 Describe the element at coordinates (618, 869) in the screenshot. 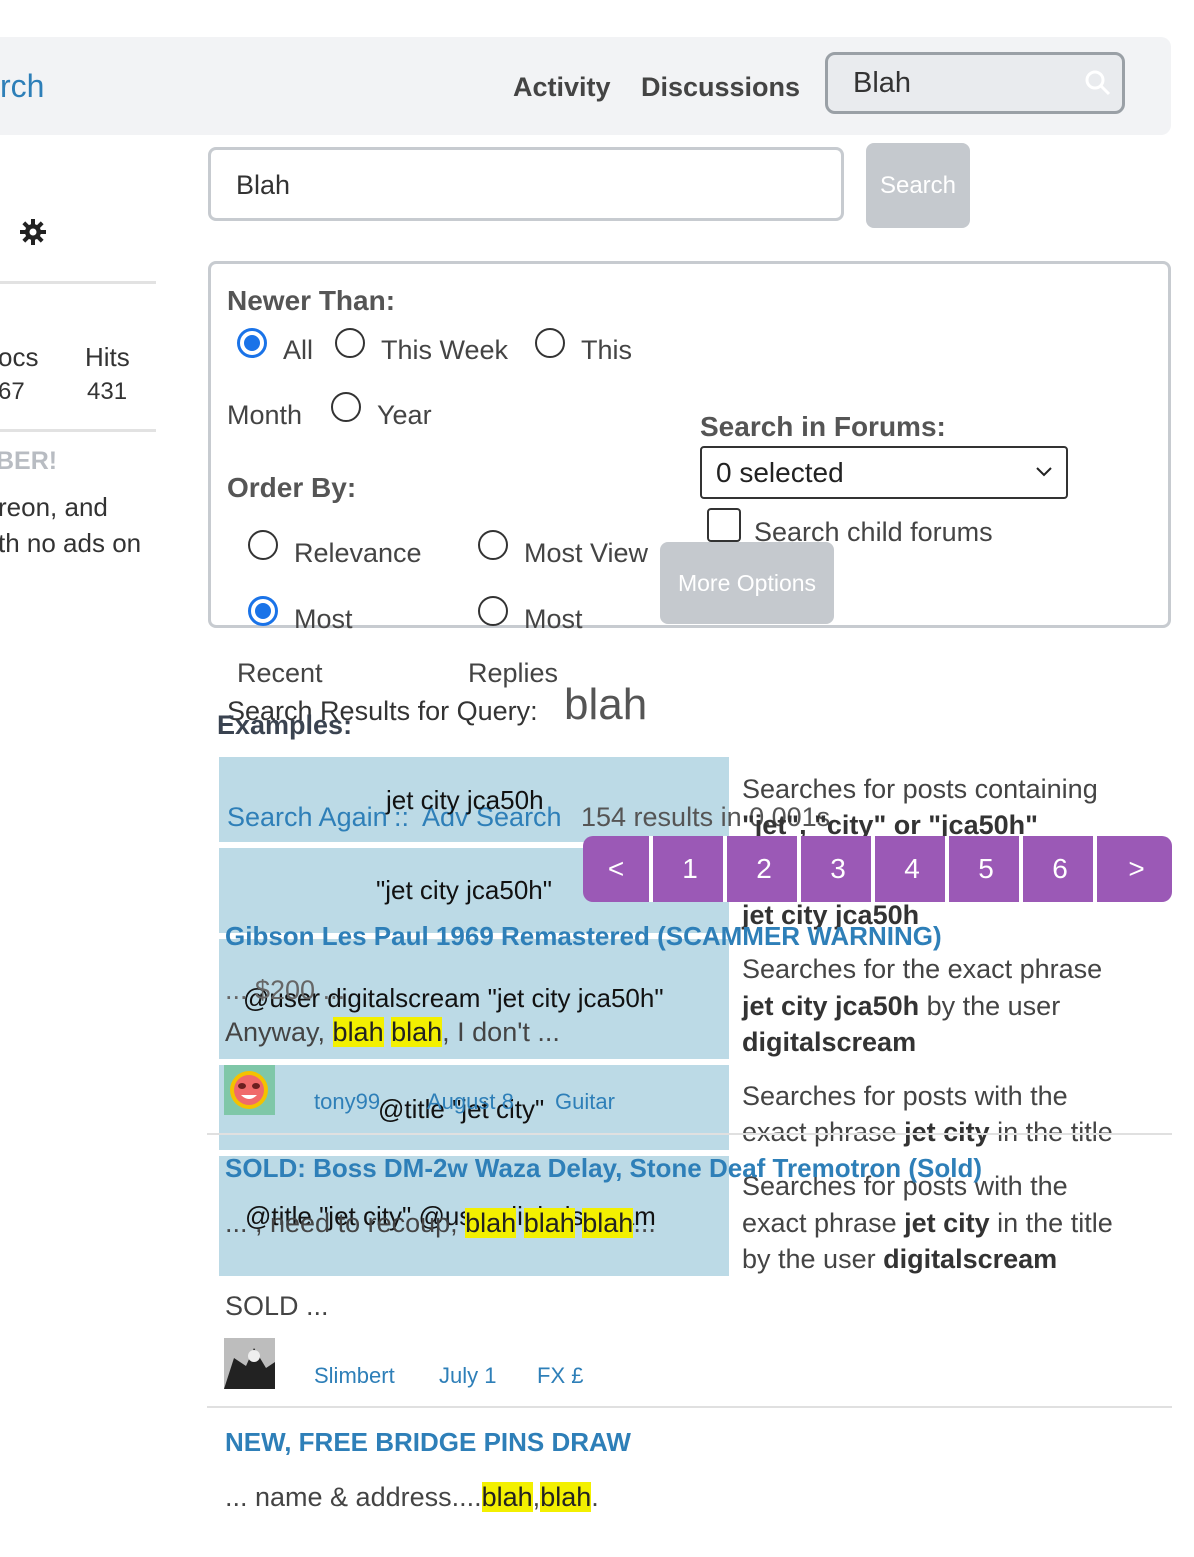

I see `page-prev-button: <` at that location.